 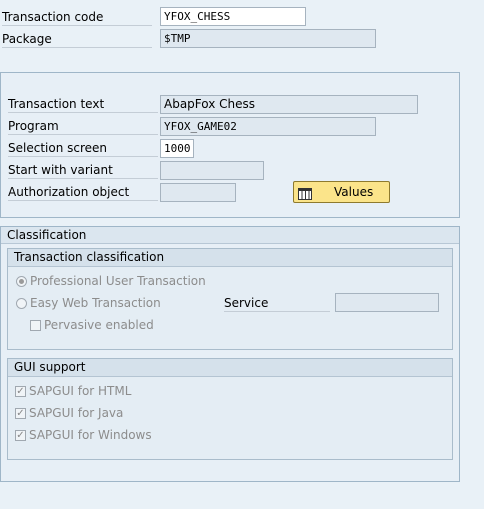 I want to click on values-button: Values, so click(x=341, y=192).